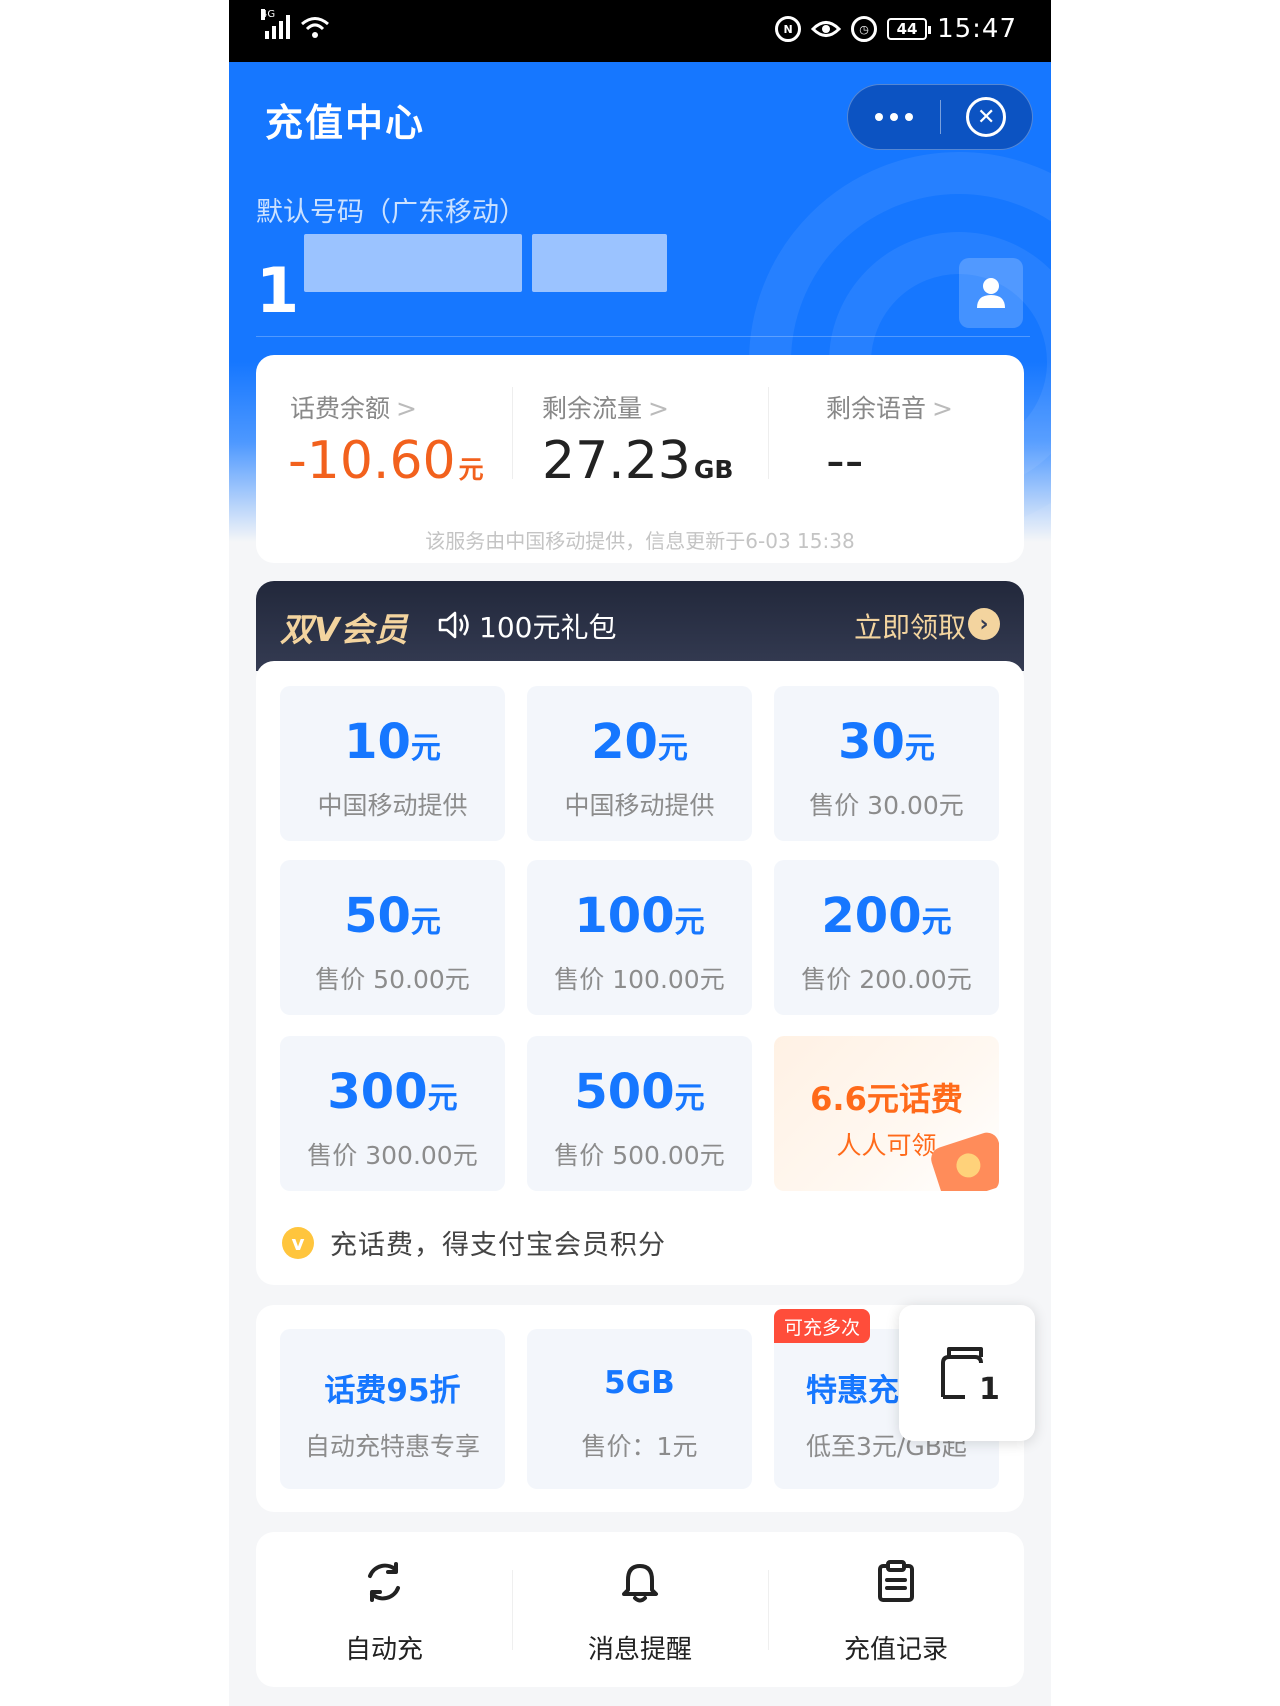 Image resolution: width=1280 pixels, height=1706 pixels. Describe the element at coordinates (910, 626) in the screenshot. I see `vip-claim-button: 立即领取` at that location.